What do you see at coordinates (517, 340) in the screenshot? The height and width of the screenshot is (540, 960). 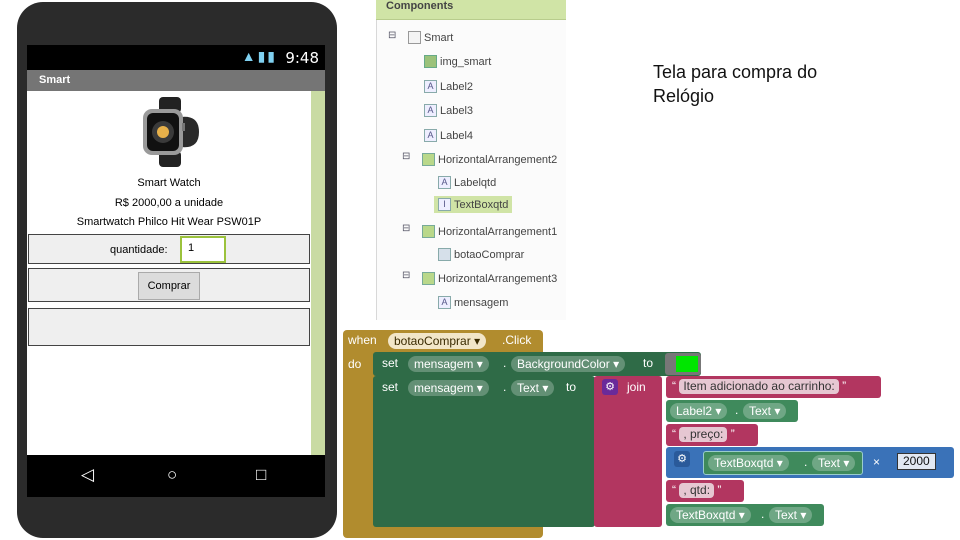 I see `event-name: .Click` at bounding box center [517, 340].